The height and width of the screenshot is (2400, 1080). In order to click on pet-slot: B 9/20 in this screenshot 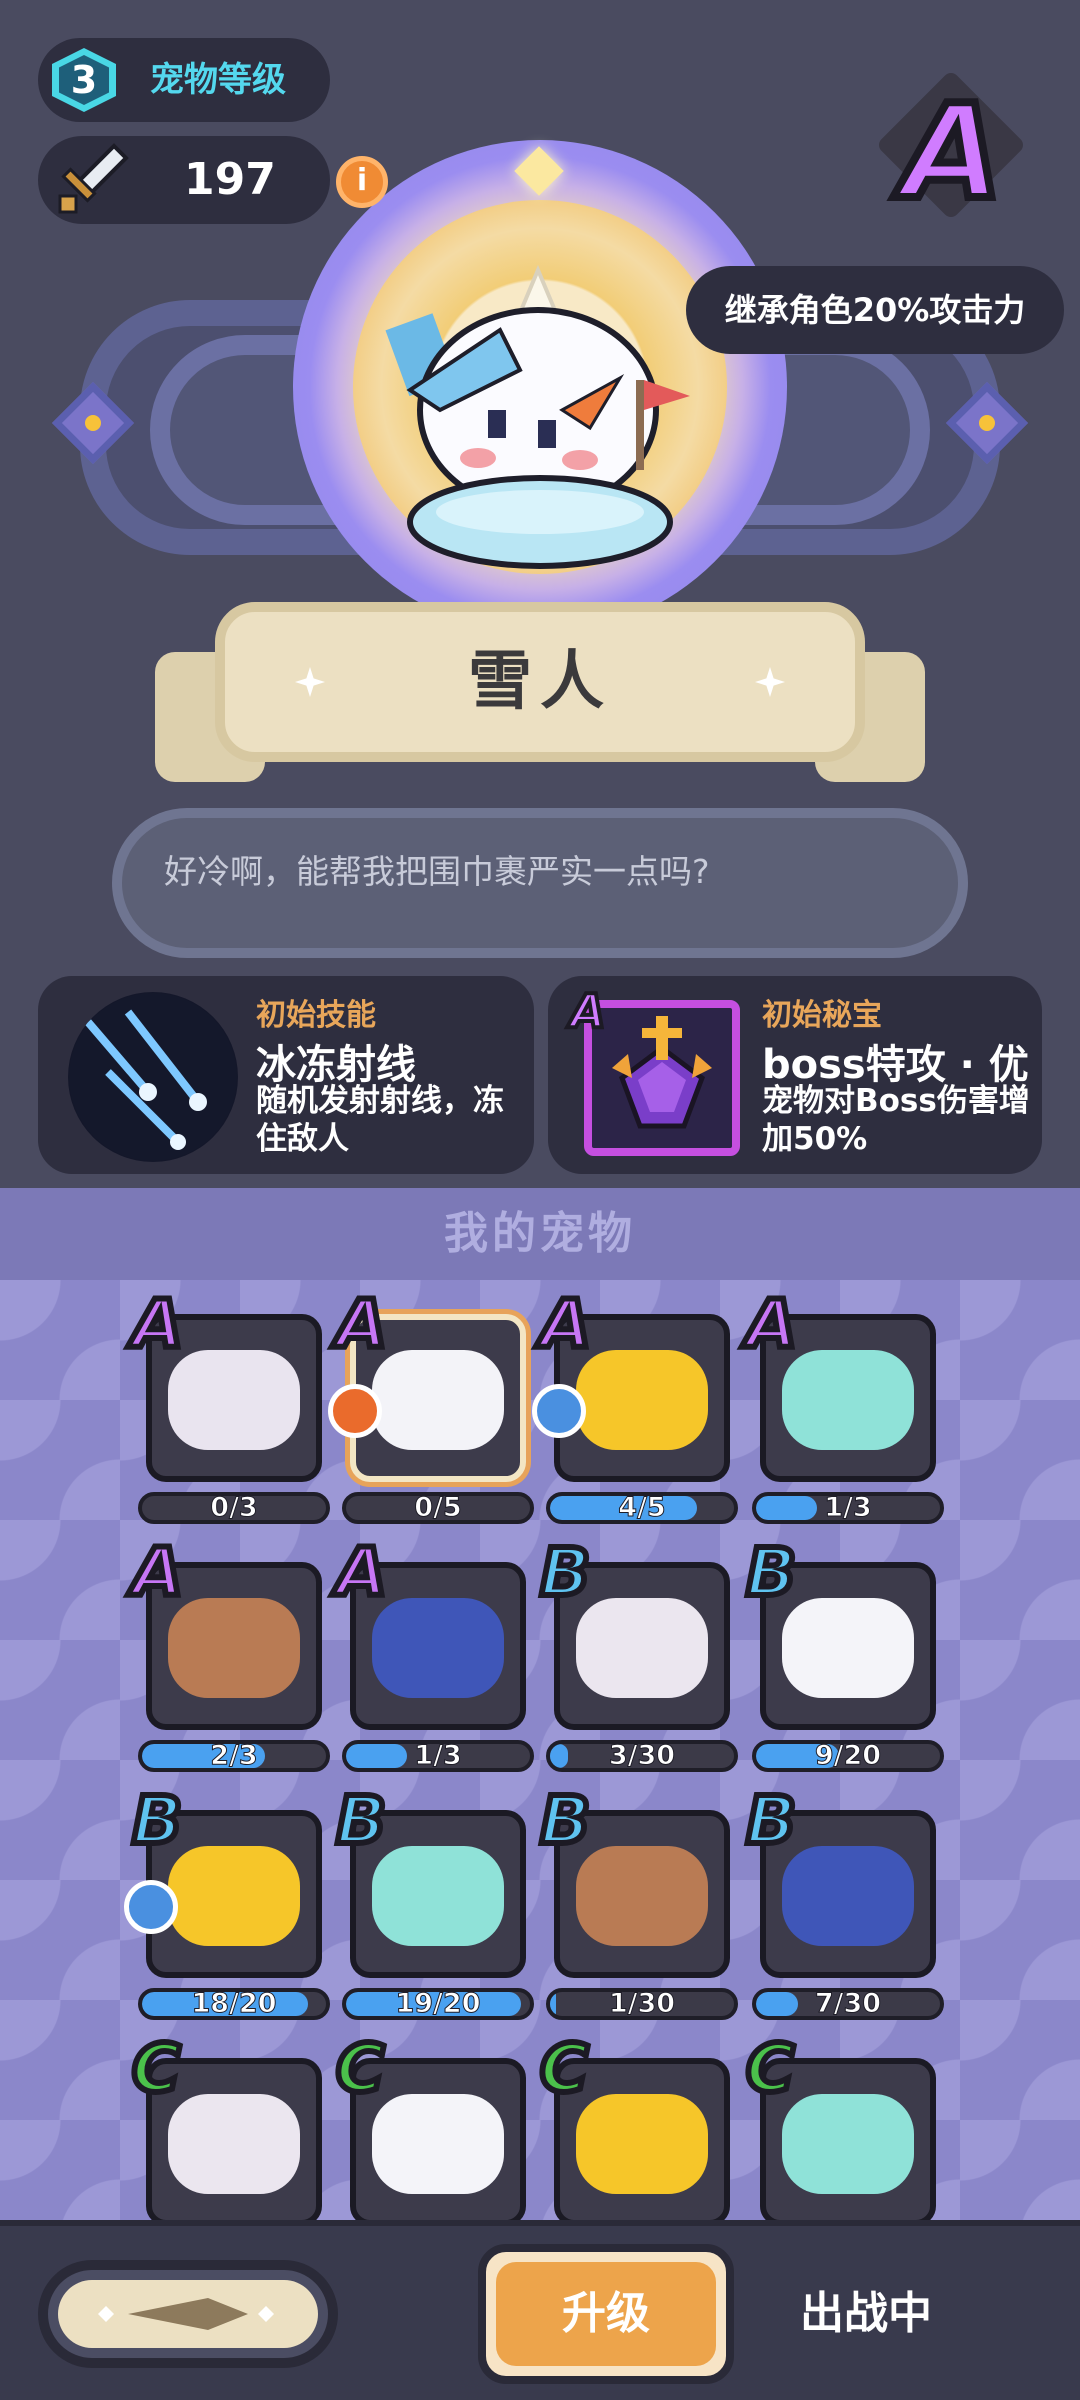, I will do `click(843, 1651)`.